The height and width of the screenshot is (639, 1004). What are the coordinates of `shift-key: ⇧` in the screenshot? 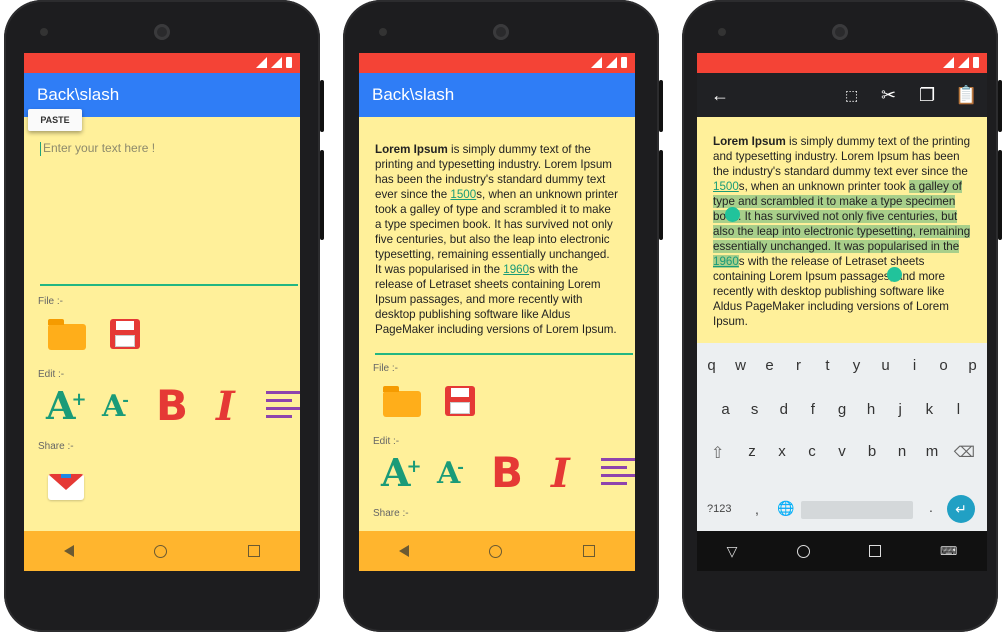 It's located at (717, 453).